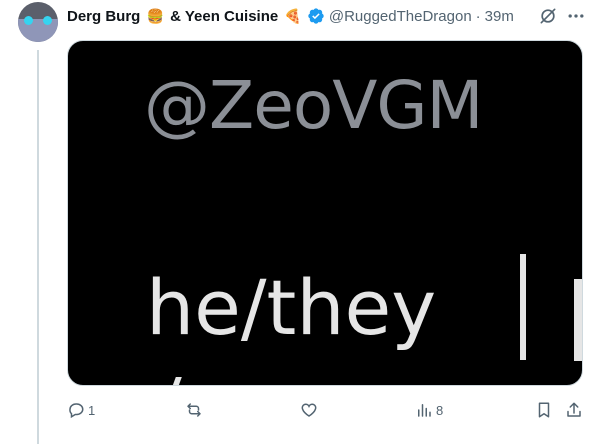  I want to click on like-button, so click(310, 410).